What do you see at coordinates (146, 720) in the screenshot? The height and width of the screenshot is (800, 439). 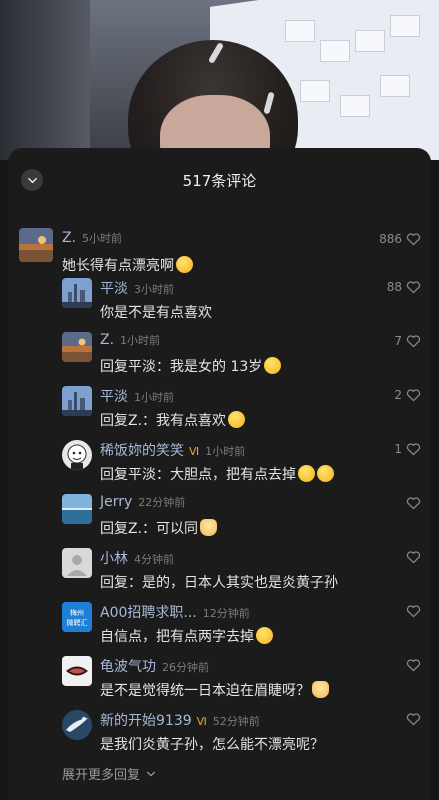 I see `username: 新的开始9139` at bounding box center [146, 720].